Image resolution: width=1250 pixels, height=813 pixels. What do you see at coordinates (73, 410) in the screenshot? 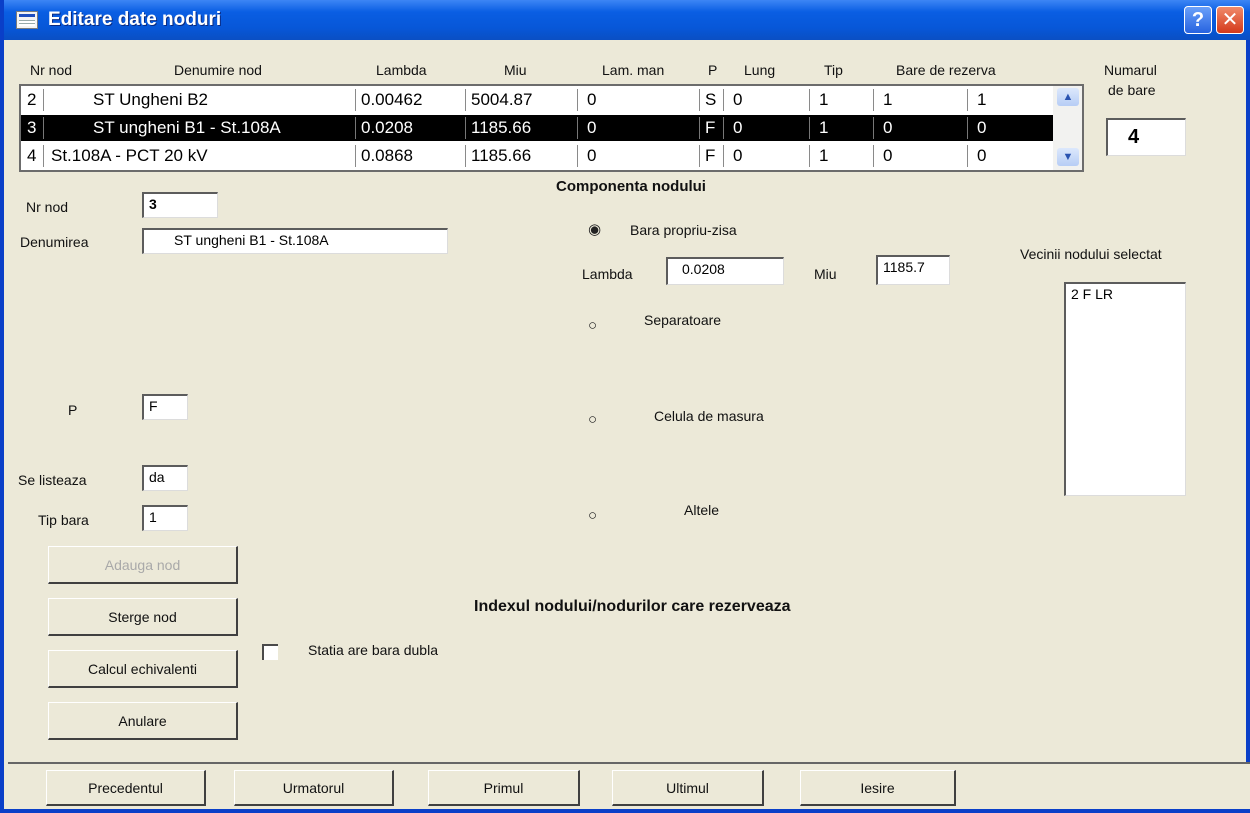
I see `p-label: P` at bounding box center [73, 410].